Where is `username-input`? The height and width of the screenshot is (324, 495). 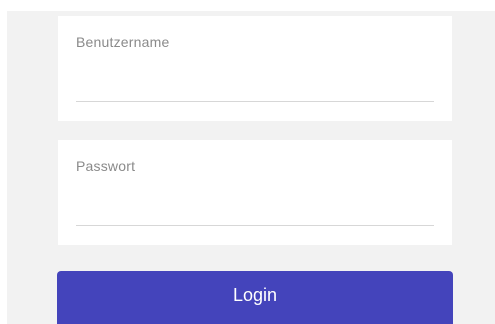
username-input is located at coordinates (255, 82).